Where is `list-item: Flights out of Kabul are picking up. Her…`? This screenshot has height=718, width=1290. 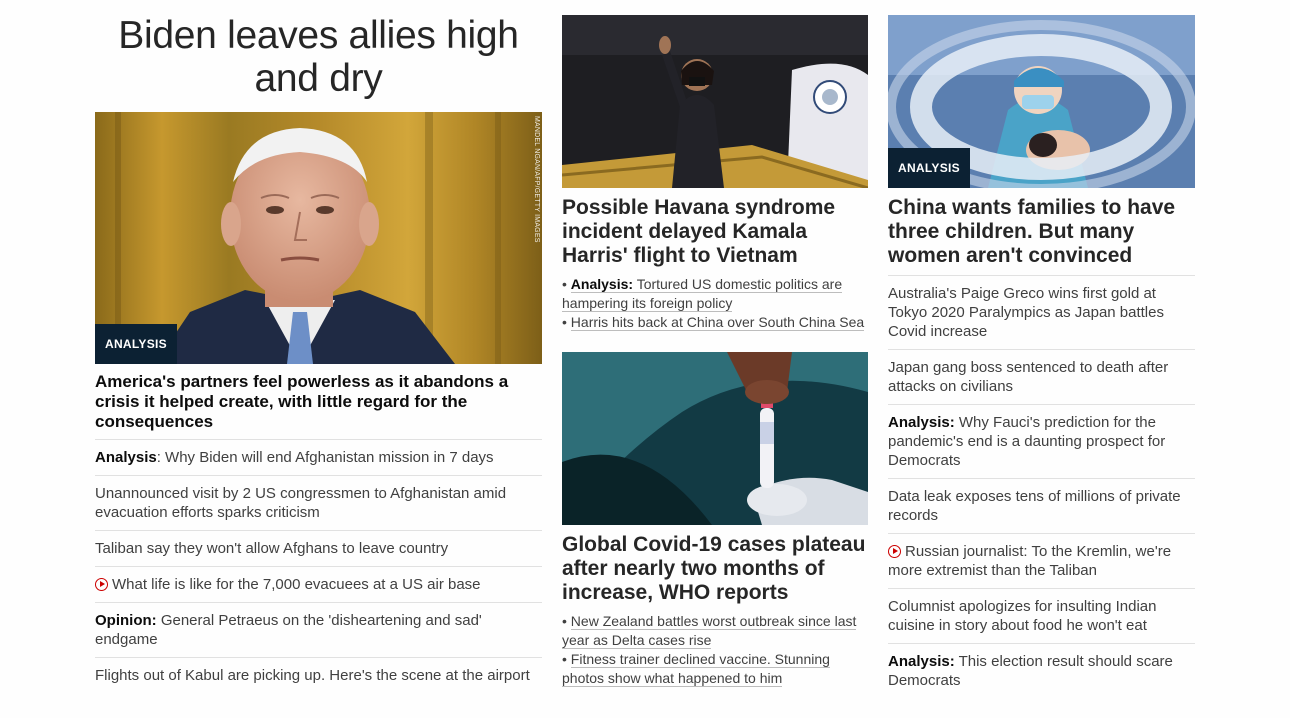
list-item: Flights out of Kabul are picking up. Her… is located at coordinates (318, 675).